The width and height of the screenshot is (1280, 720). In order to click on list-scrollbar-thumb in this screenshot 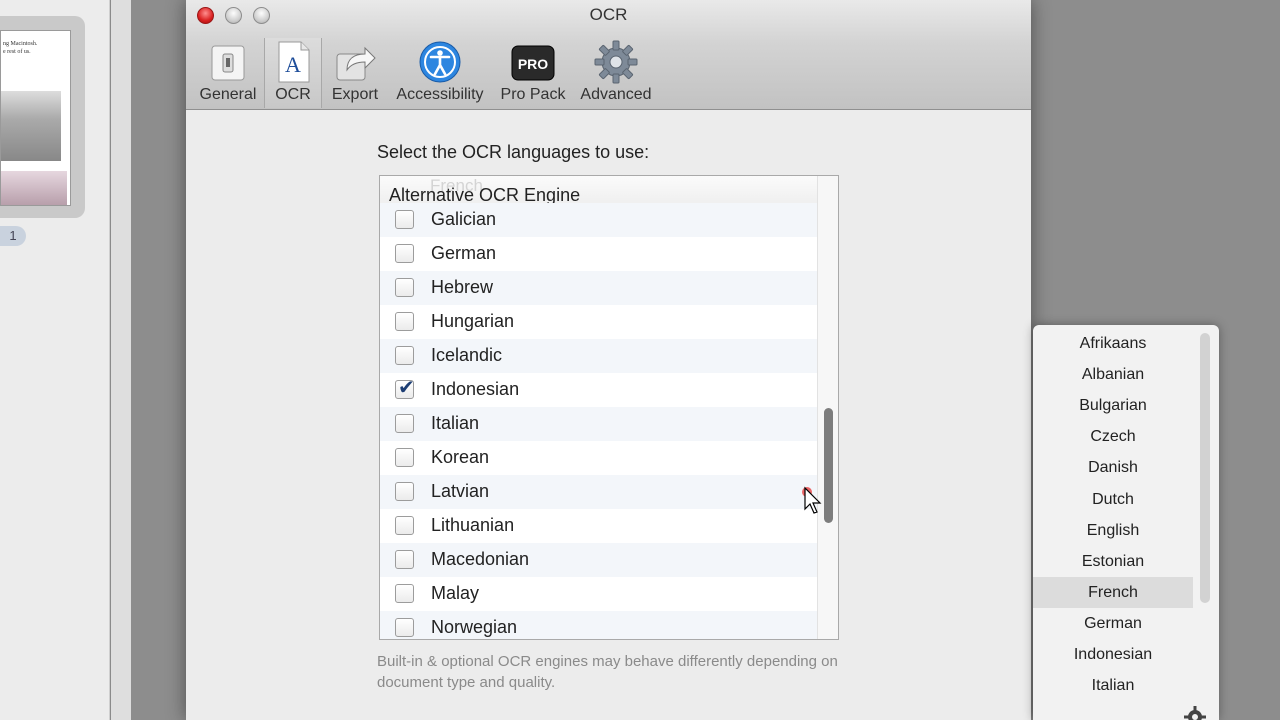, I will do `click(828, 465)`.